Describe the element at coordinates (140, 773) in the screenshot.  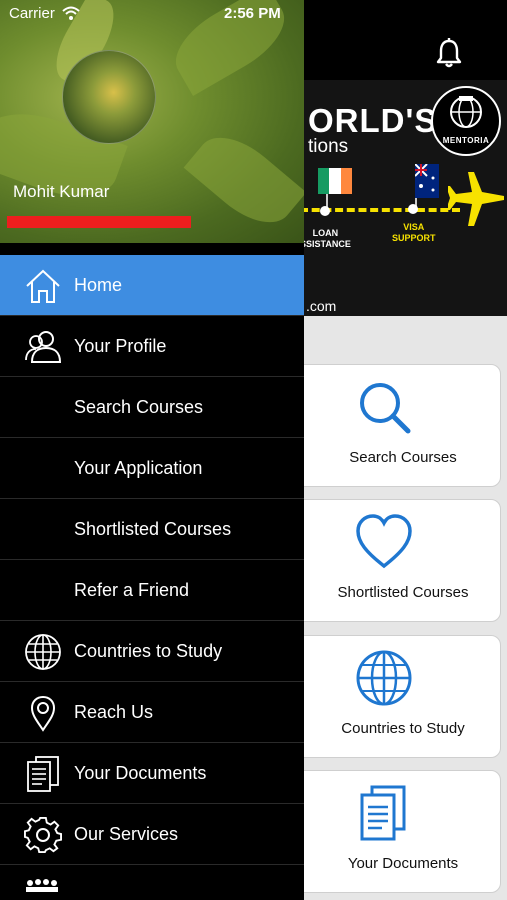
I see `menu-label: Your Documents` at that location.